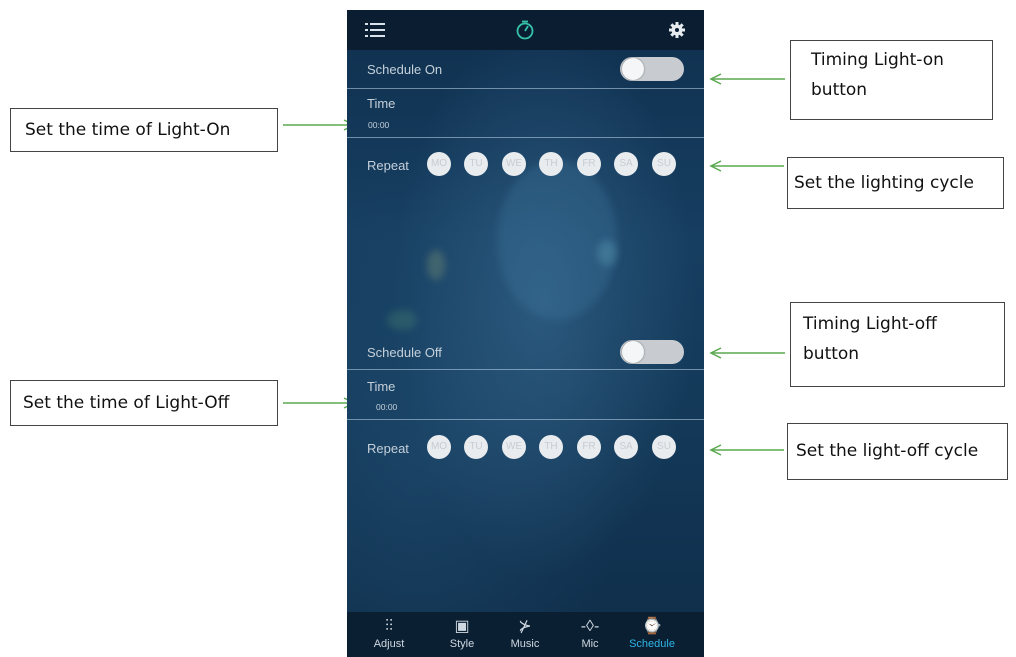  Describe the element at coordinates (514, 447) in the screenshot. I see `off-day-we: WE` at that location.